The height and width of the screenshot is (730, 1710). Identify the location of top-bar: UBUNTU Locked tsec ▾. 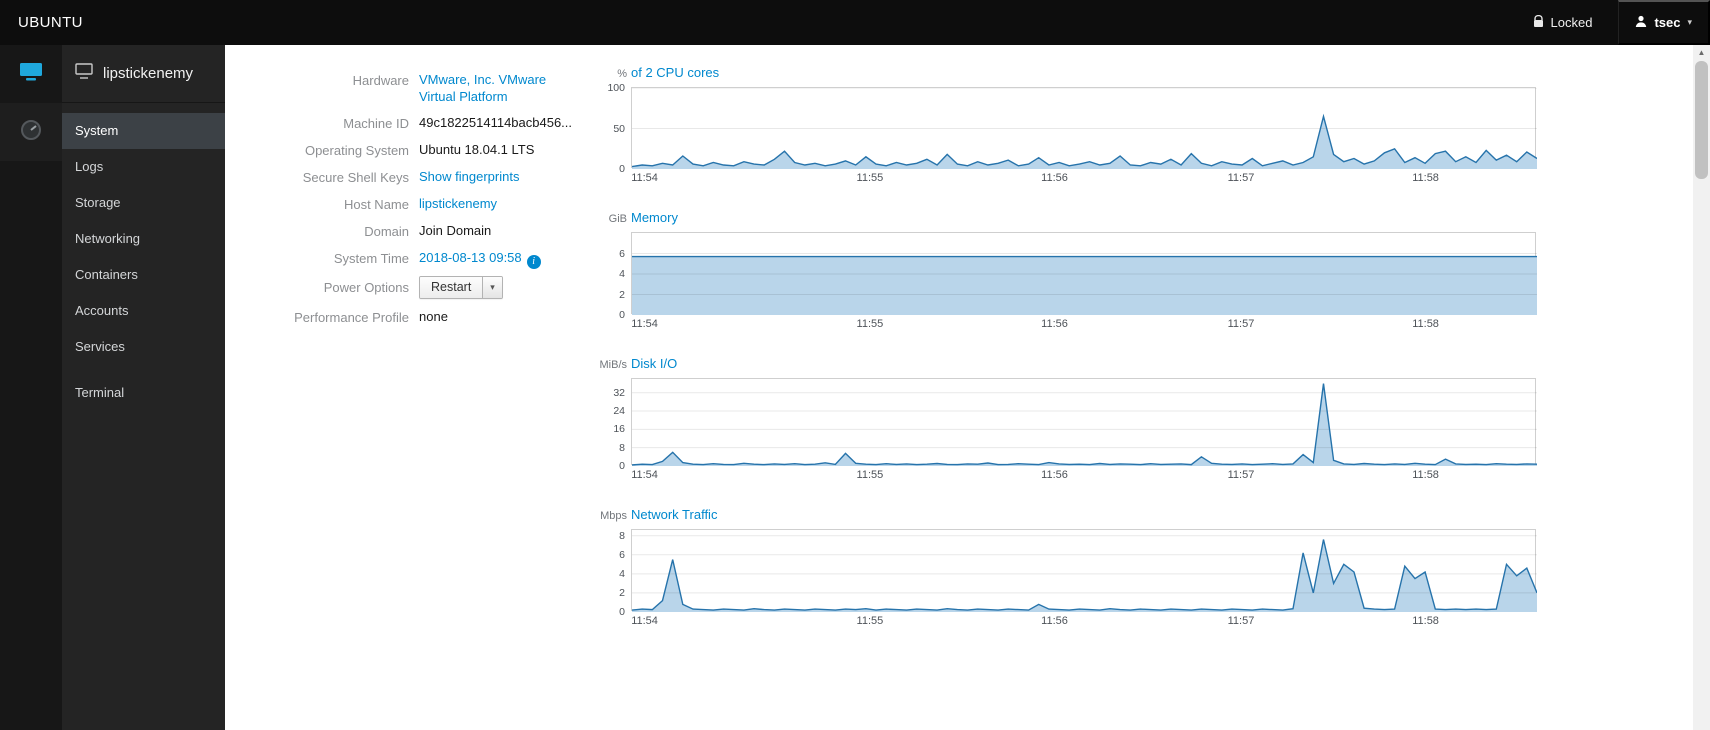
(855, 22).